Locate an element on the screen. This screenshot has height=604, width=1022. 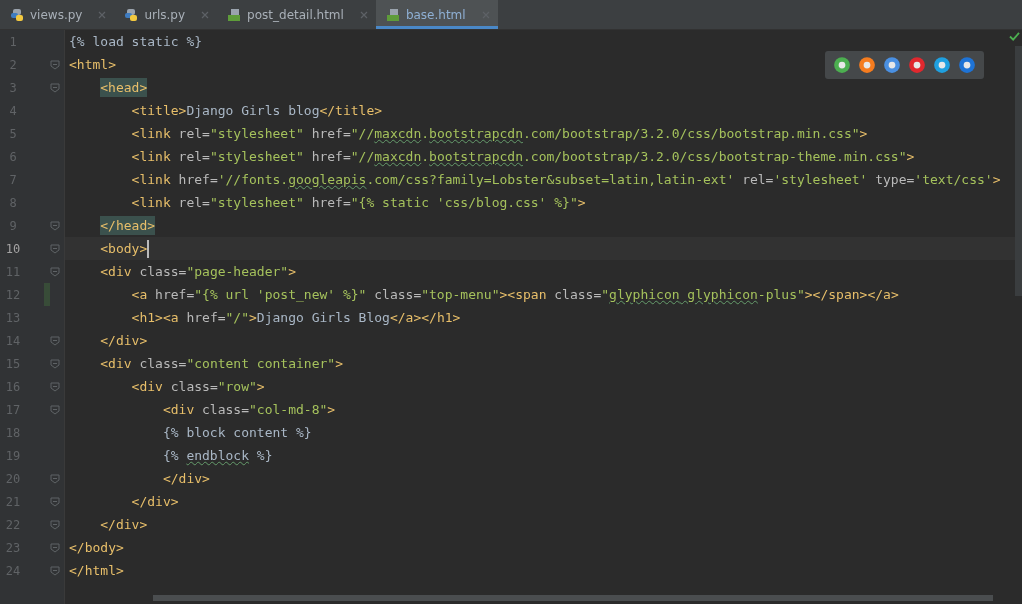
file-tab: views.py is located at coordinates (57, 14).